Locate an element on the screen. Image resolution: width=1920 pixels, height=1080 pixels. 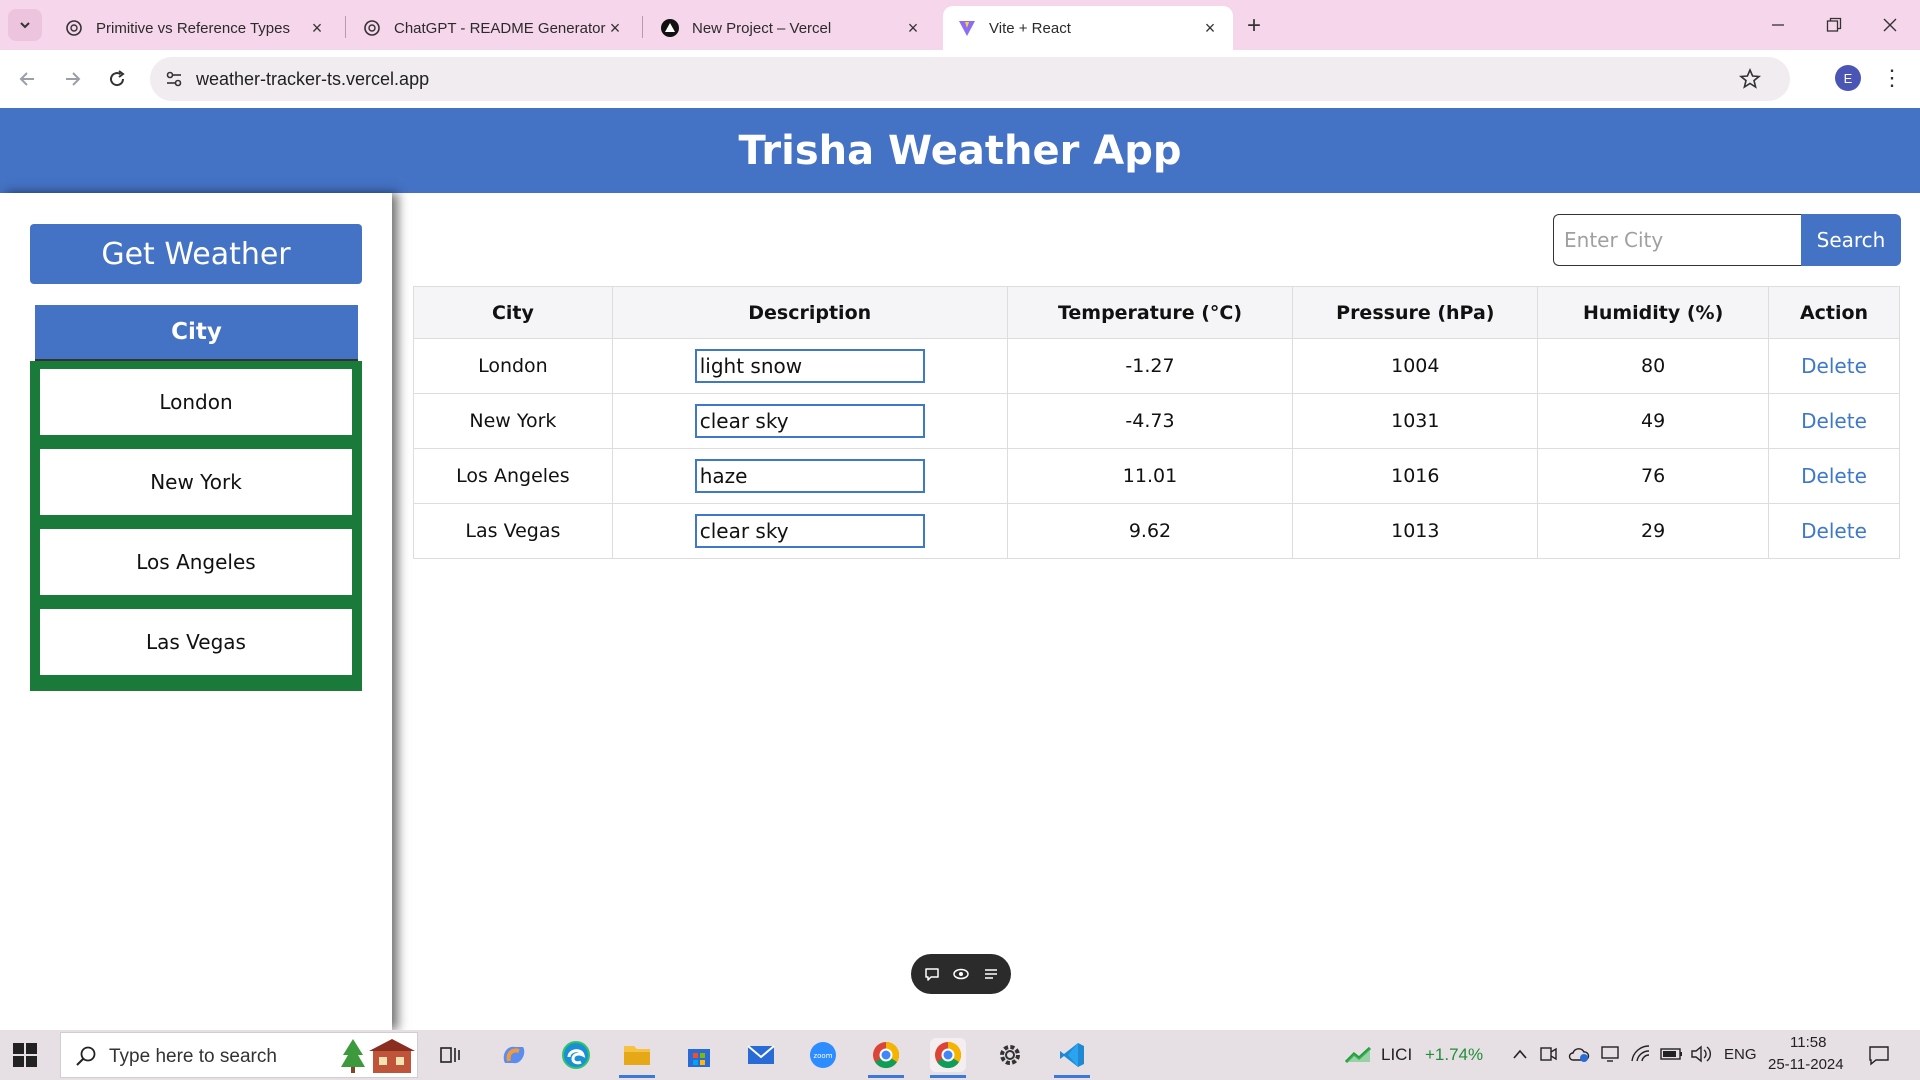
close-window-button is located at coordinates (1890, 25).